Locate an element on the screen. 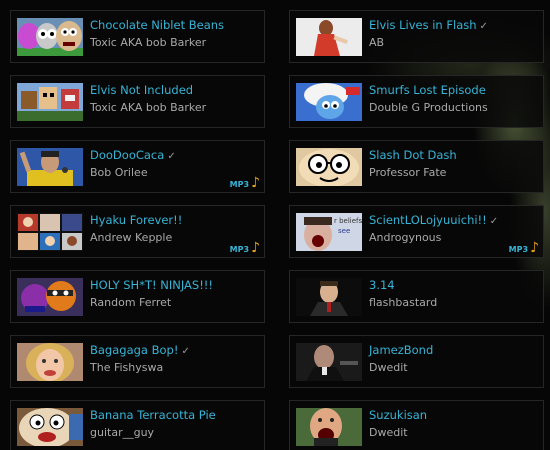  submission-title-link: Hyaku Forever!! is located at coordinates (136, 220).